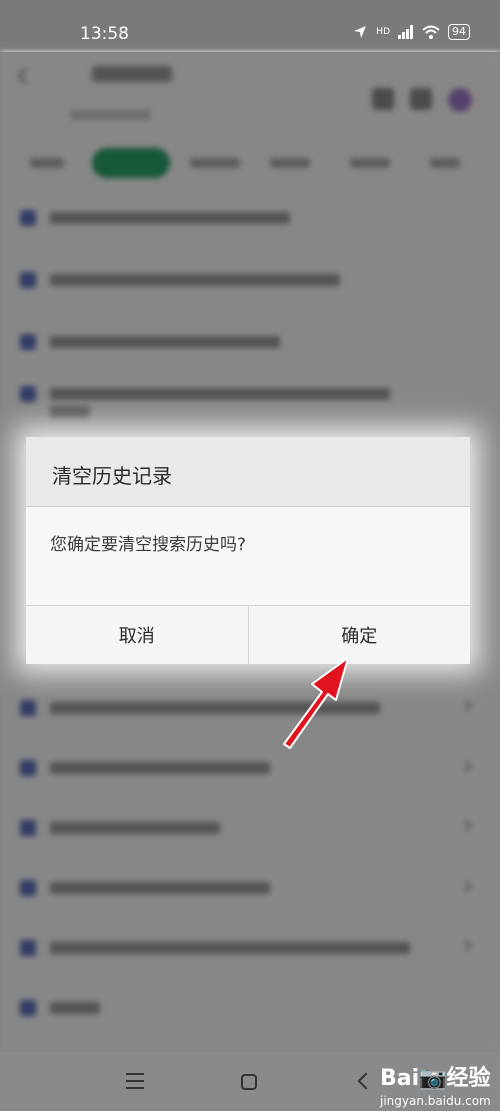  I want to click on cancel-button: 取消, so click(137, 635).